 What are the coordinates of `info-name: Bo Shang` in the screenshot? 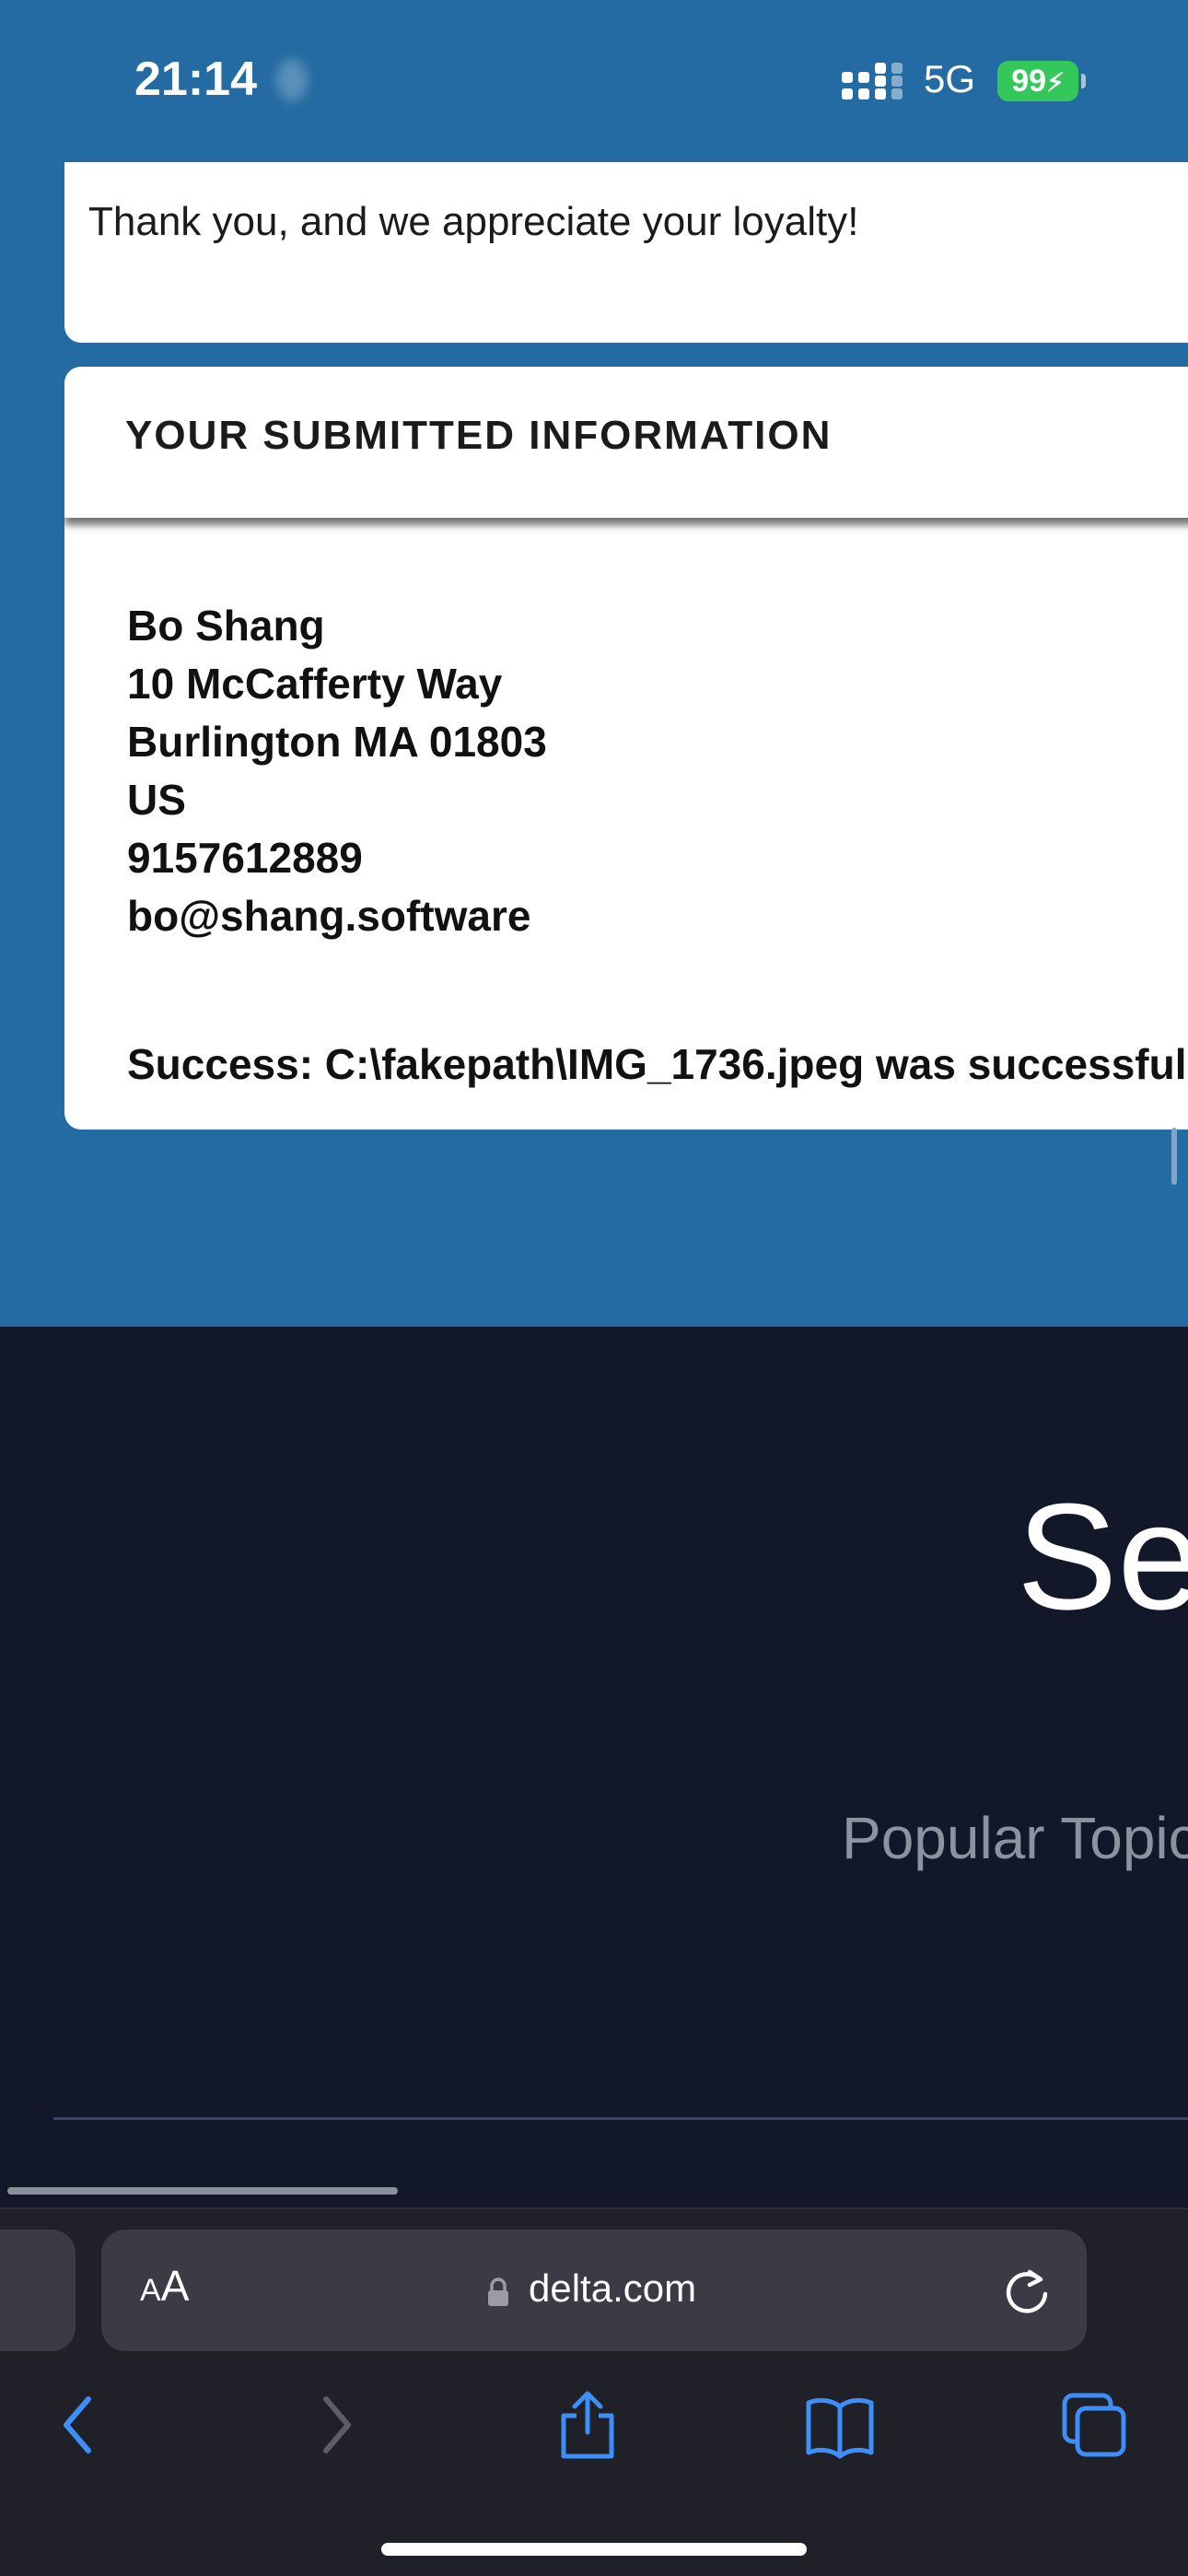 It's located at (226, 626).